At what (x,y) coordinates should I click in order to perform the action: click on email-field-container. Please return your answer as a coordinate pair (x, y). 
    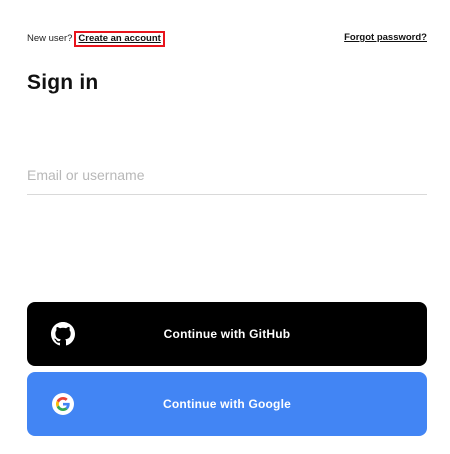
    Looking at the image, I should click on (227, 177).